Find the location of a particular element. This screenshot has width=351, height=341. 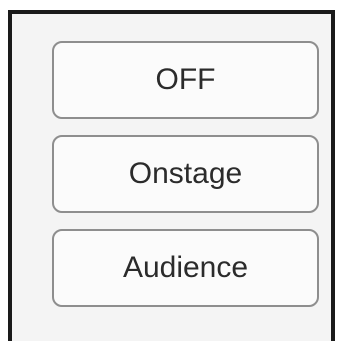

onstage-button-label: Onstage is located at coordinates (185, 173).